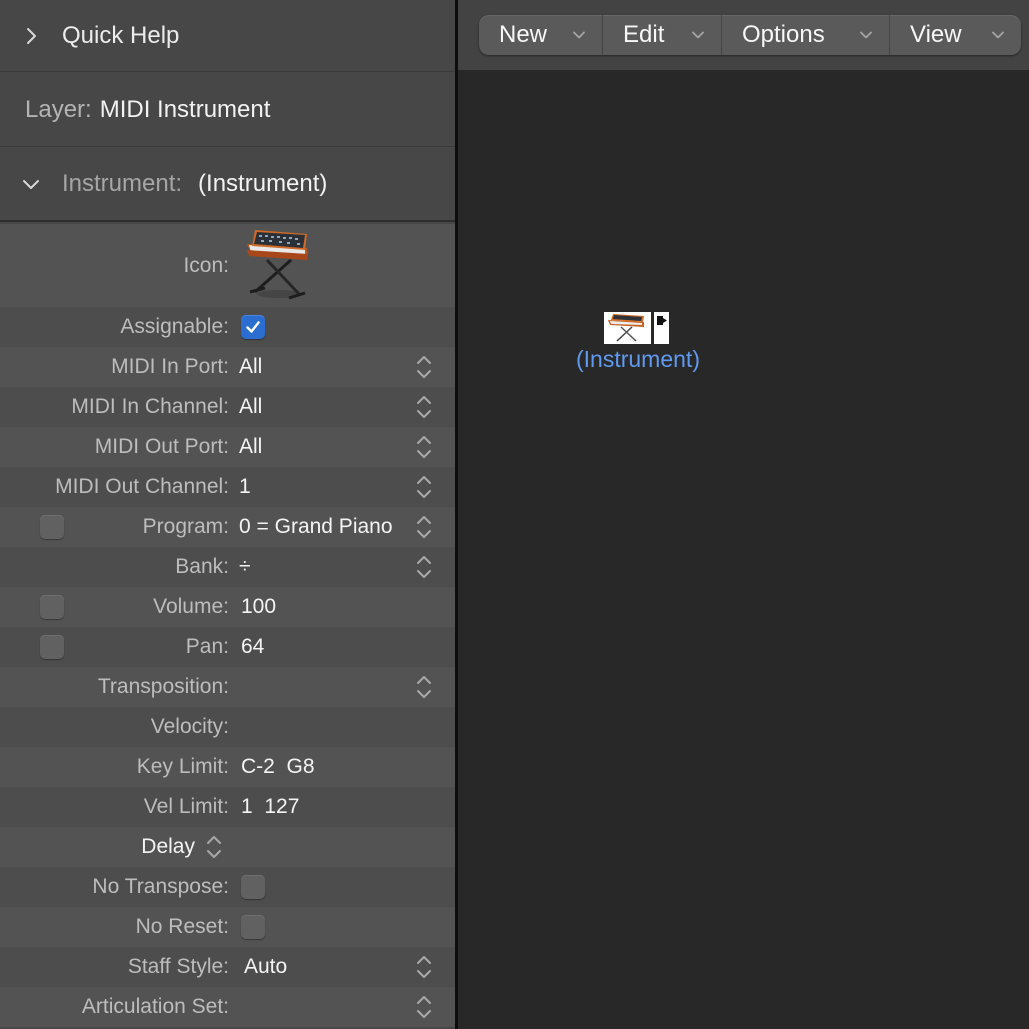  I want to click on midi-out-channel-value: 1, so click(245, 487).